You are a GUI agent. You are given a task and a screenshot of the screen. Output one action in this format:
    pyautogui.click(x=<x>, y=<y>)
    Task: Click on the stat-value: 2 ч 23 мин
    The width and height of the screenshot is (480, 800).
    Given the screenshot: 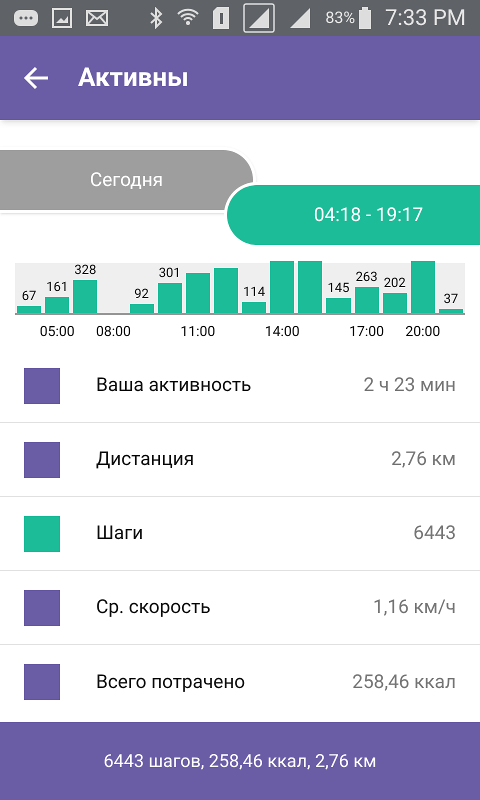 What is the action you would take?
    pyautogui.click(x=409, y=385)
    